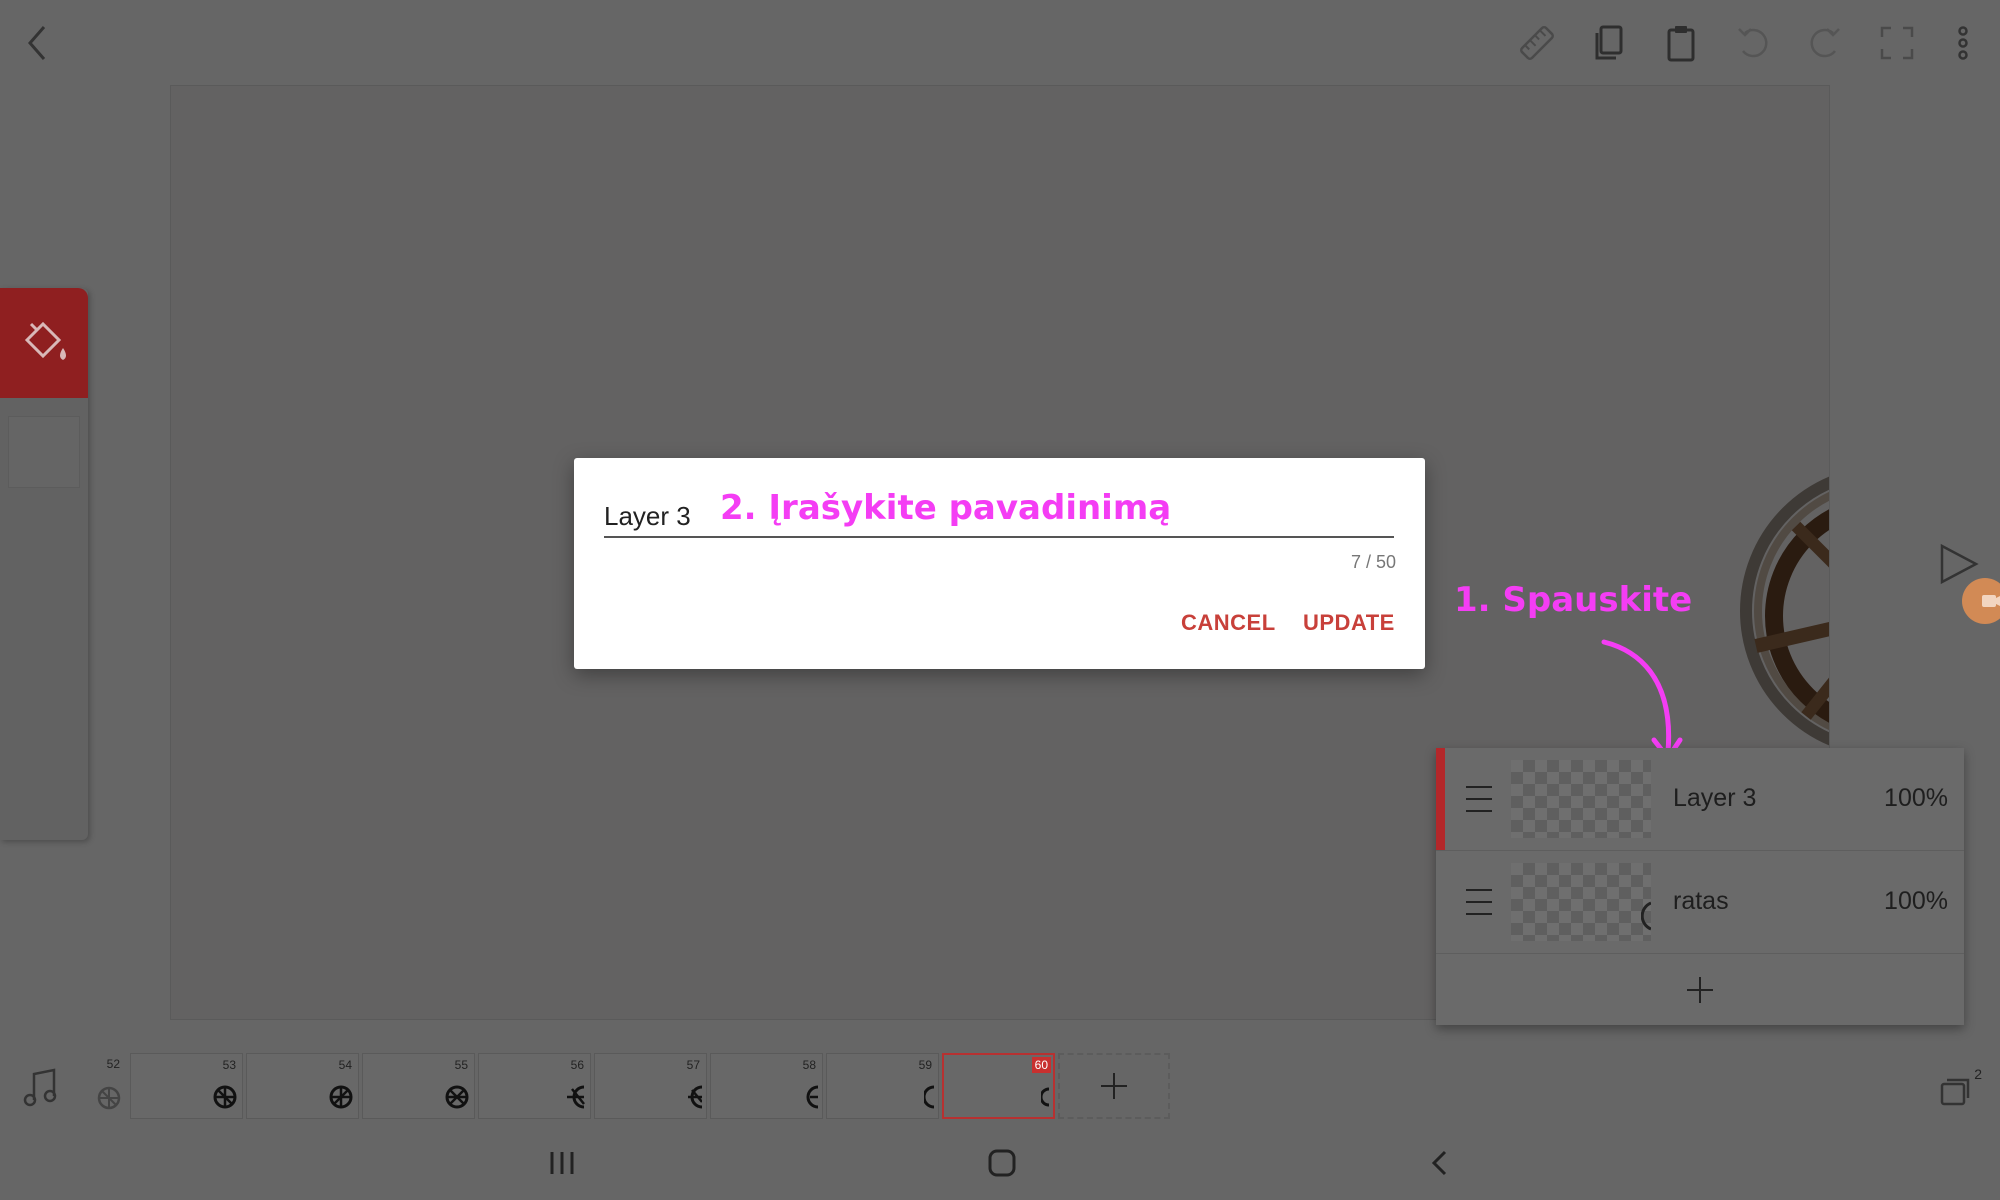  What do you see at coordinates (40, 1090) in the screenshot?
I see `music-note-icon` at bounding box center [40, 1090].